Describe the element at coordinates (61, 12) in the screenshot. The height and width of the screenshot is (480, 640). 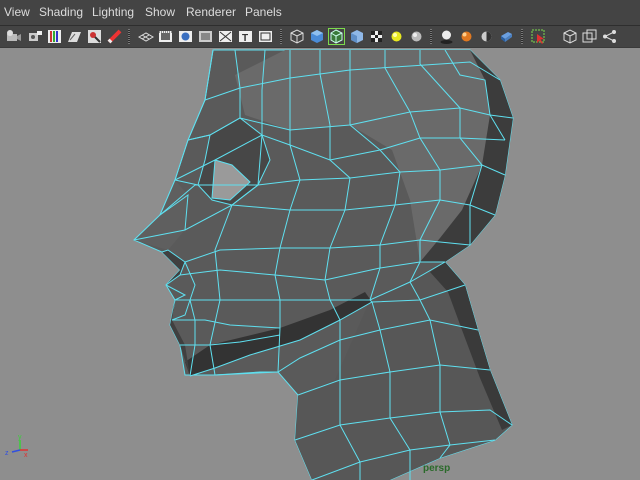
I see `menu-shading: Shading` at that location.